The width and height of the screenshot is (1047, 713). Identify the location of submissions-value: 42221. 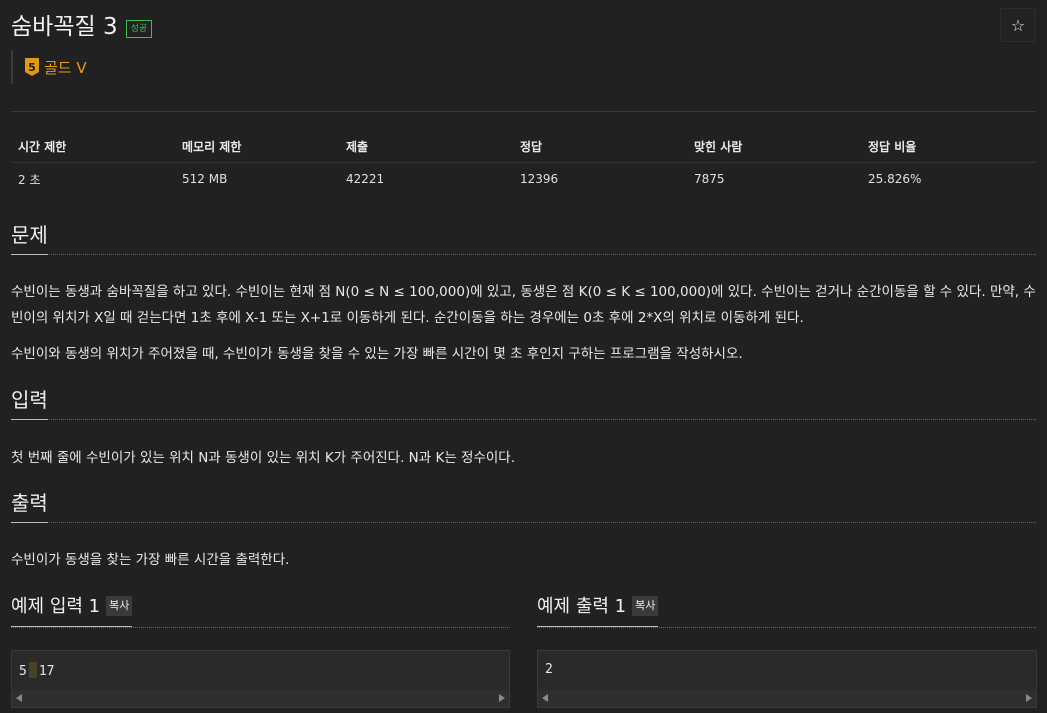
(426, 179).